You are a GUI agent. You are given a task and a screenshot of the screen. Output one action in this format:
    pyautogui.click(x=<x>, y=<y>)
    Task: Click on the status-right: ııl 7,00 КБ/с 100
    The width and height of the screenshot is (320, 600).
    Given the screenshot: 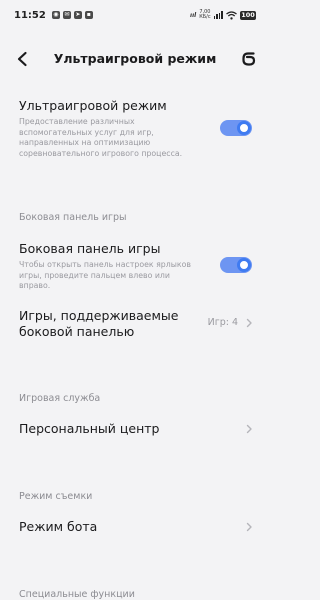 What is the action you would take?
    pyautogui.click(x=223, y=15)
    